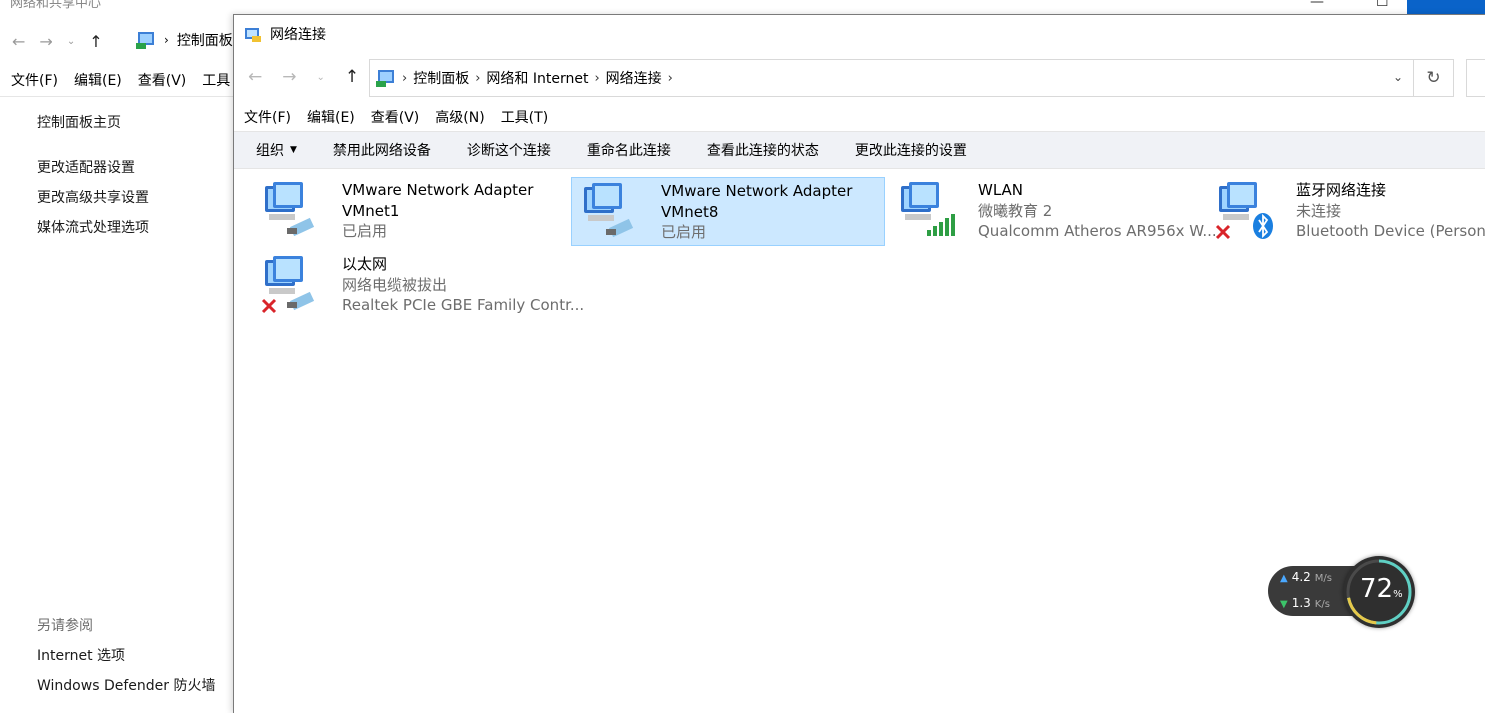 The height and width of the screenshot is (713, 1485). I want to click on address-dropdown-icon: ⌄, so click(1398, 77).